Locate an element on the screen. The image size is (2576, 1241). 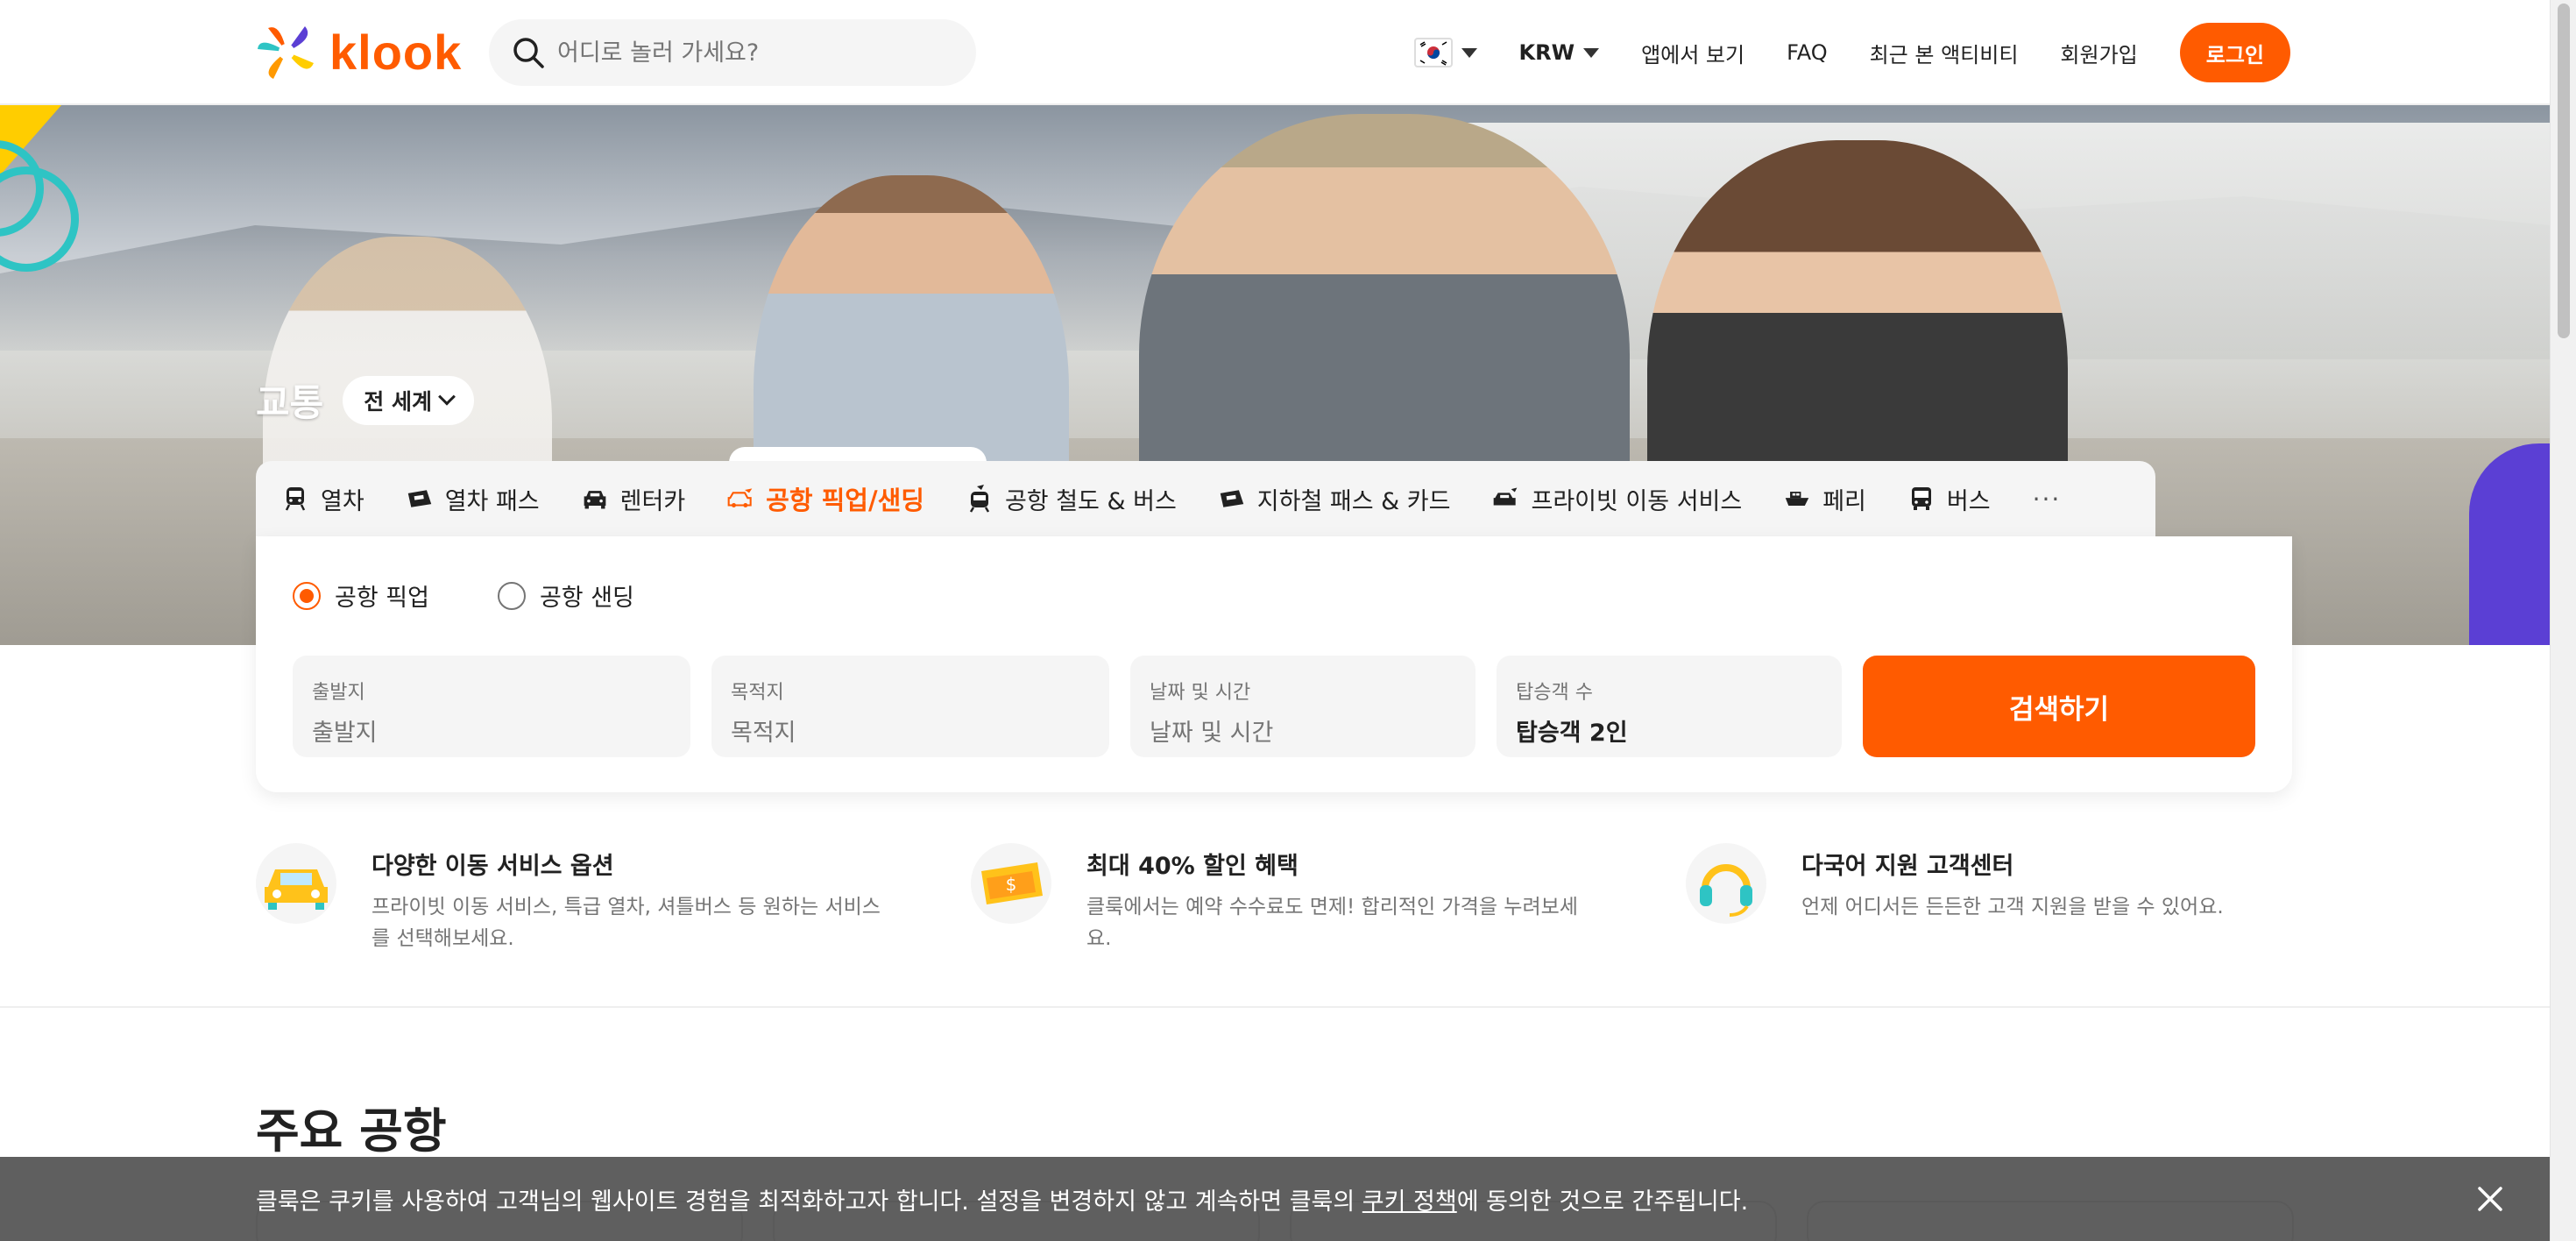
field-value: 날짜 및 시간 is located at coordinates (1212, 733).